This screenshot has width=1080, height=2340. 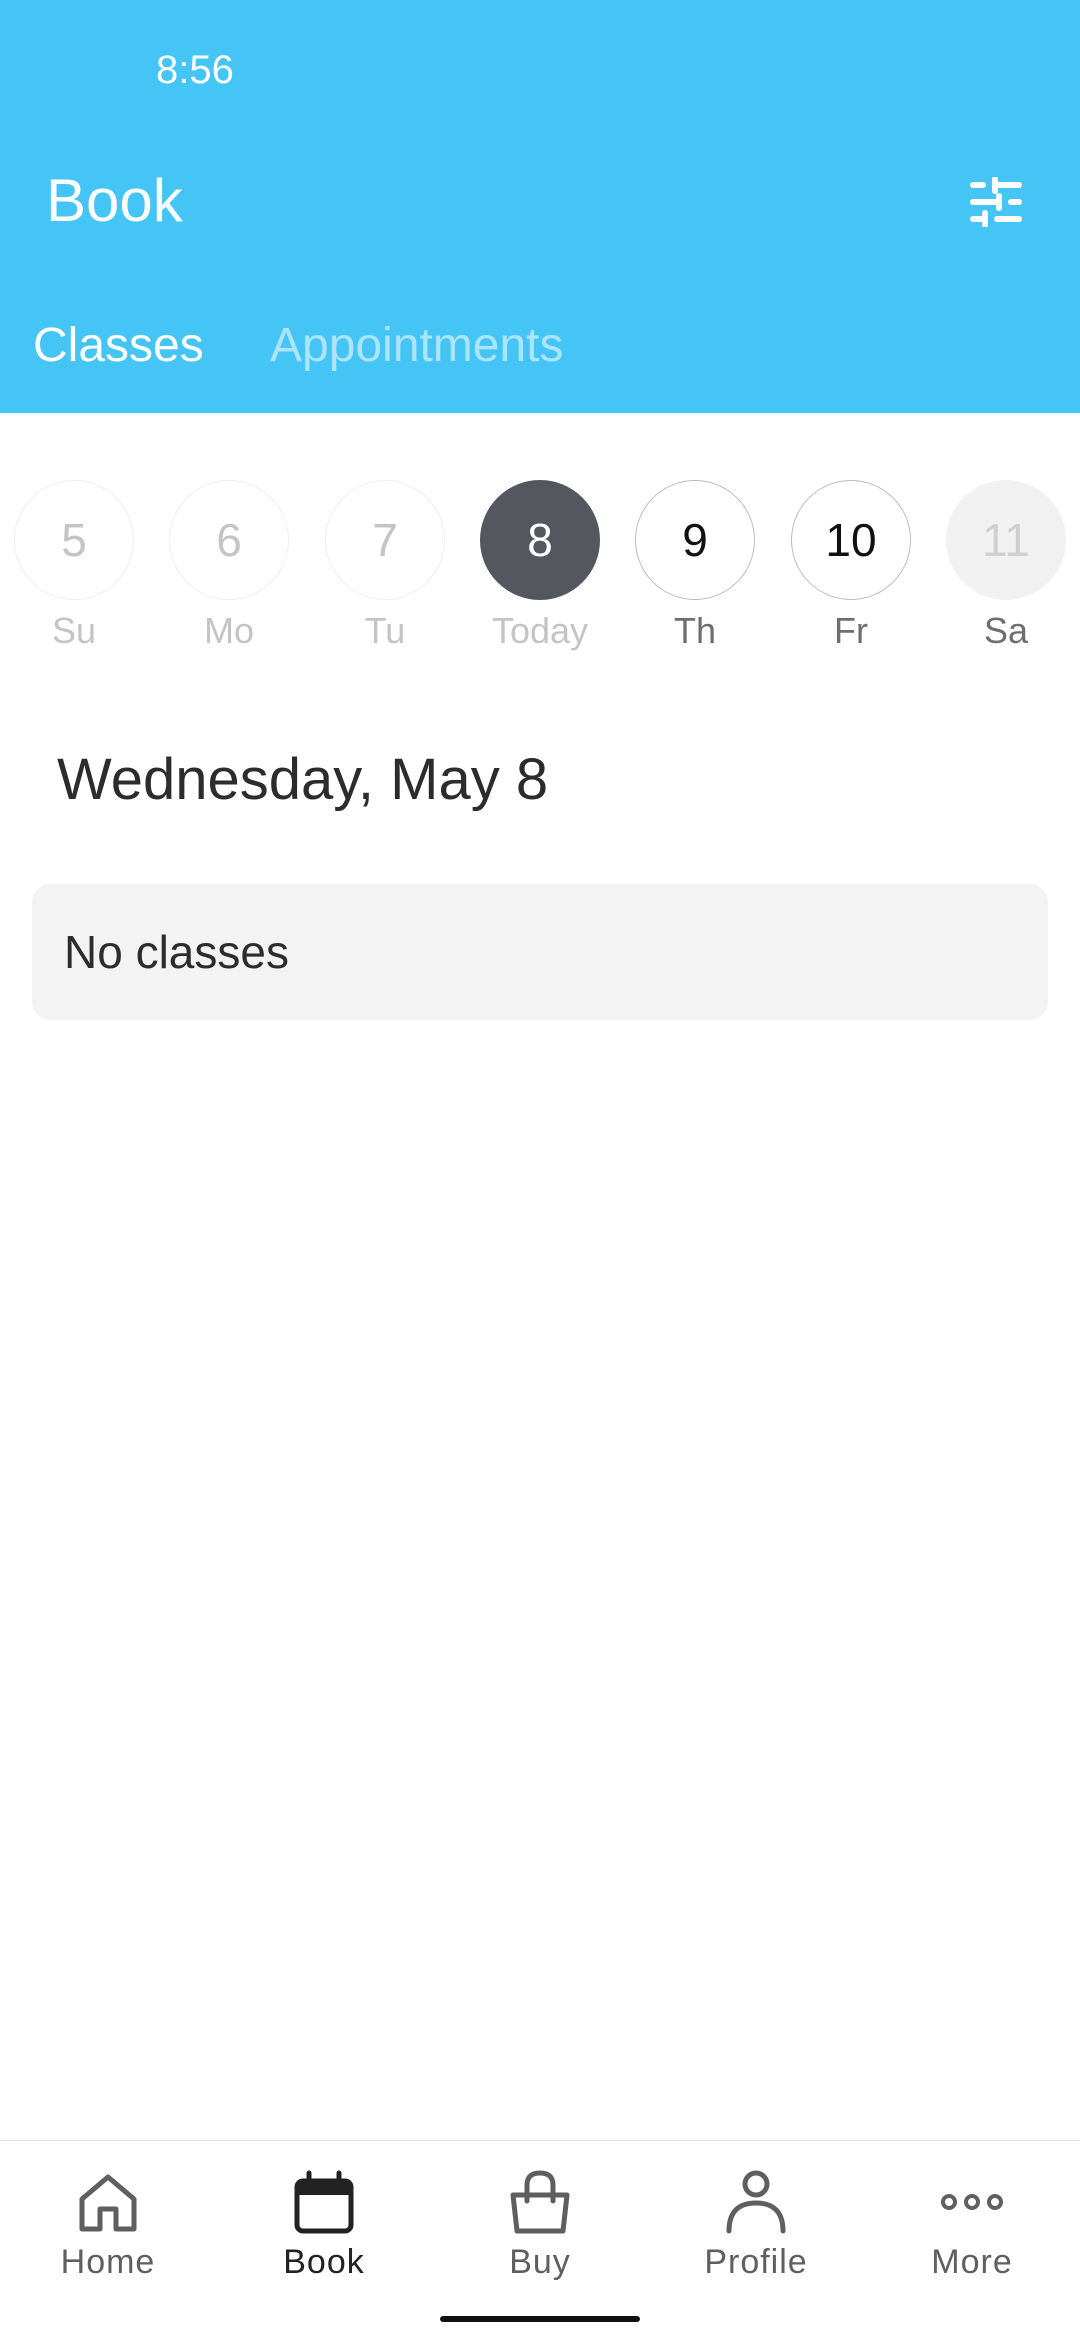 I want to click on nav-label: More, so click(x=972, y=2262).